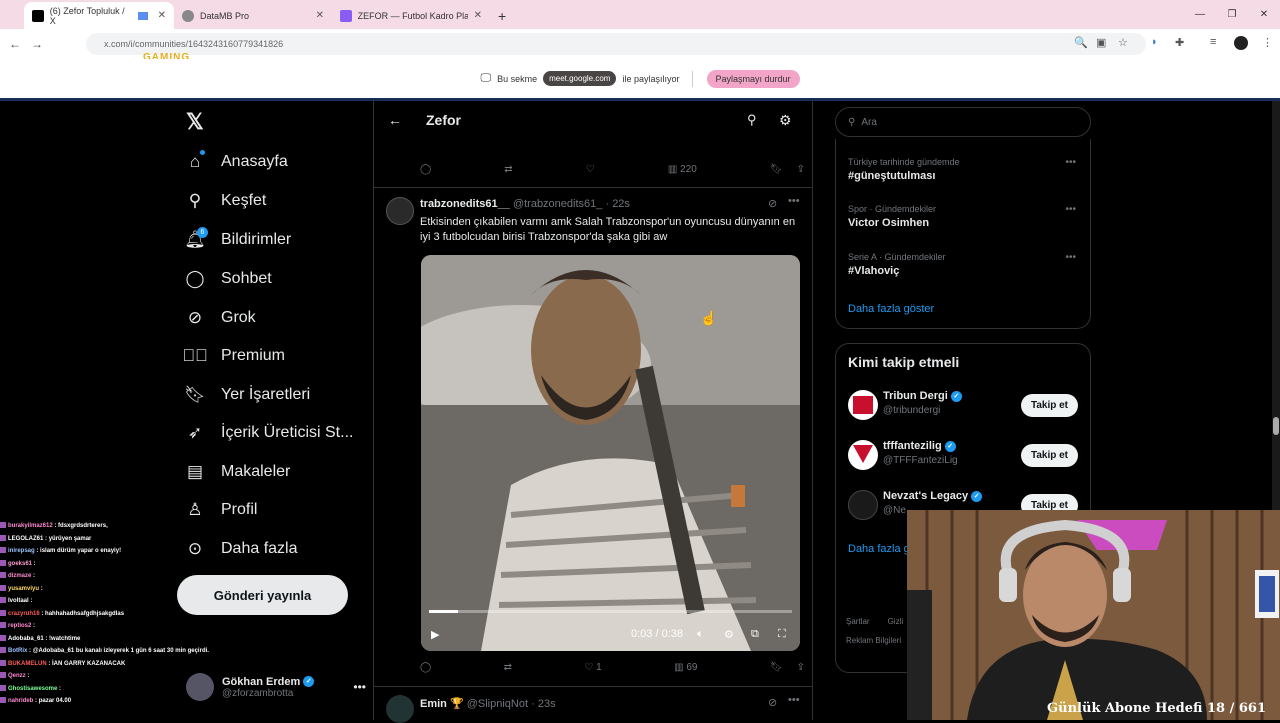  I want to click on pip-icon: ⧉, so click(755, 634).